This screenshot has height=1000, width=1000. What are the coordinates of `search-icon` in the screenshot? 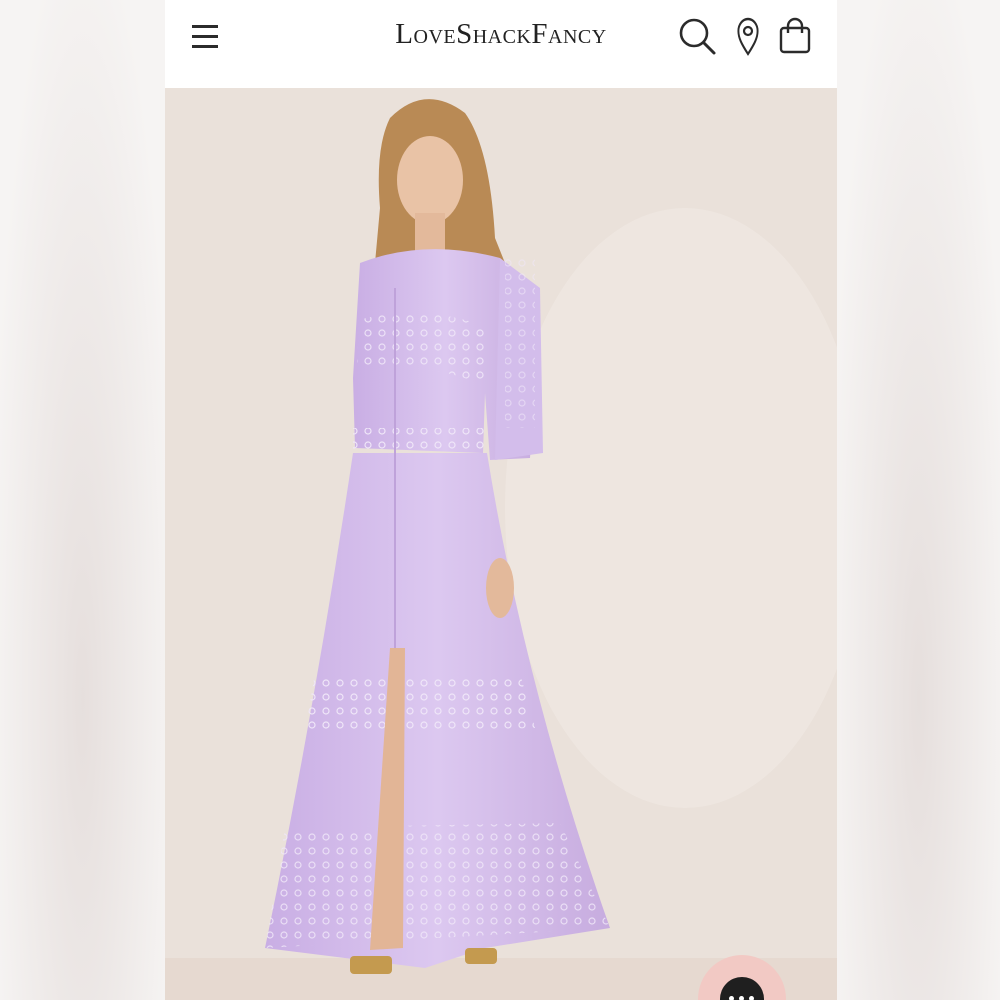 It's located at (697, 36).